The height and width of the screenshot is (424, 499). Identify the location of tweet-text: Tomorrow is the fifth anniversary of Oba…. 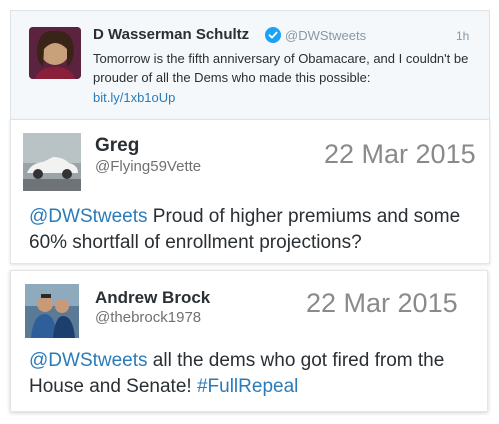
(281, 68).